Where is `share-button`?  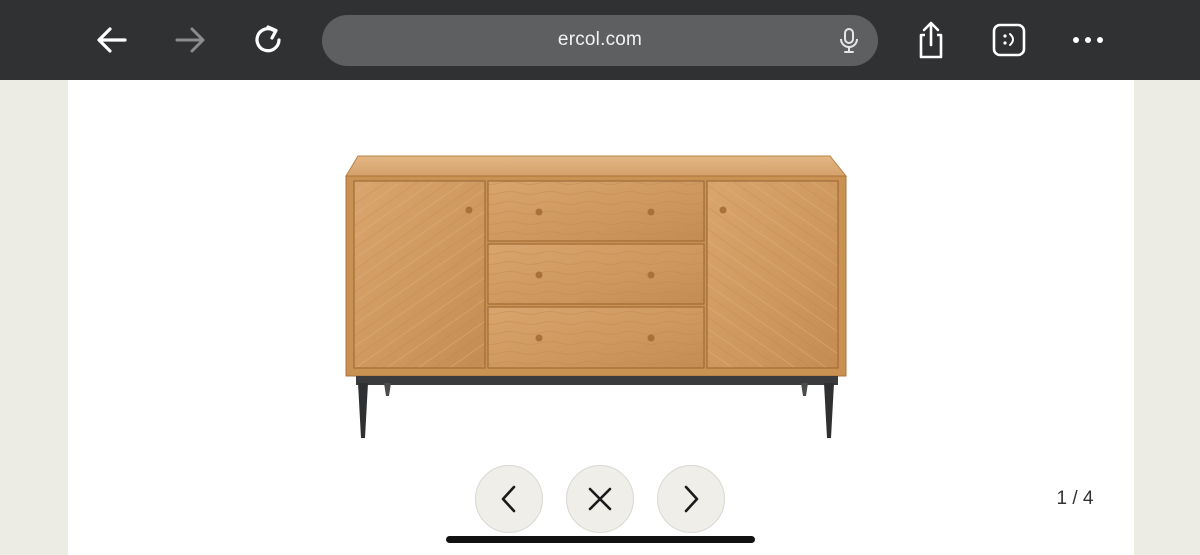 share-button is located at coordinates (931, 40).